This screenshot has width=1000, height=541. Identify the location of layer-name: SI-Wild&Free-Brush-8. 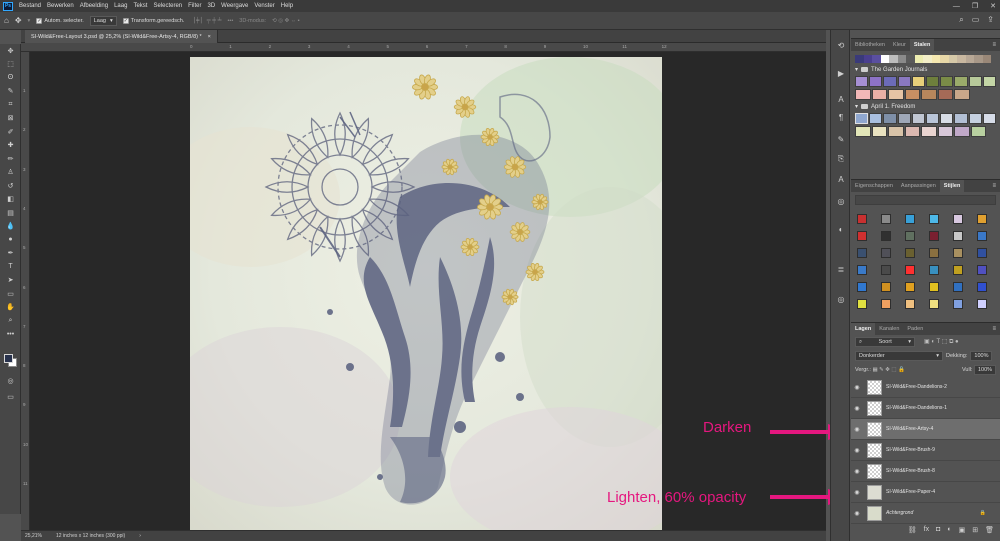
(910, 471).